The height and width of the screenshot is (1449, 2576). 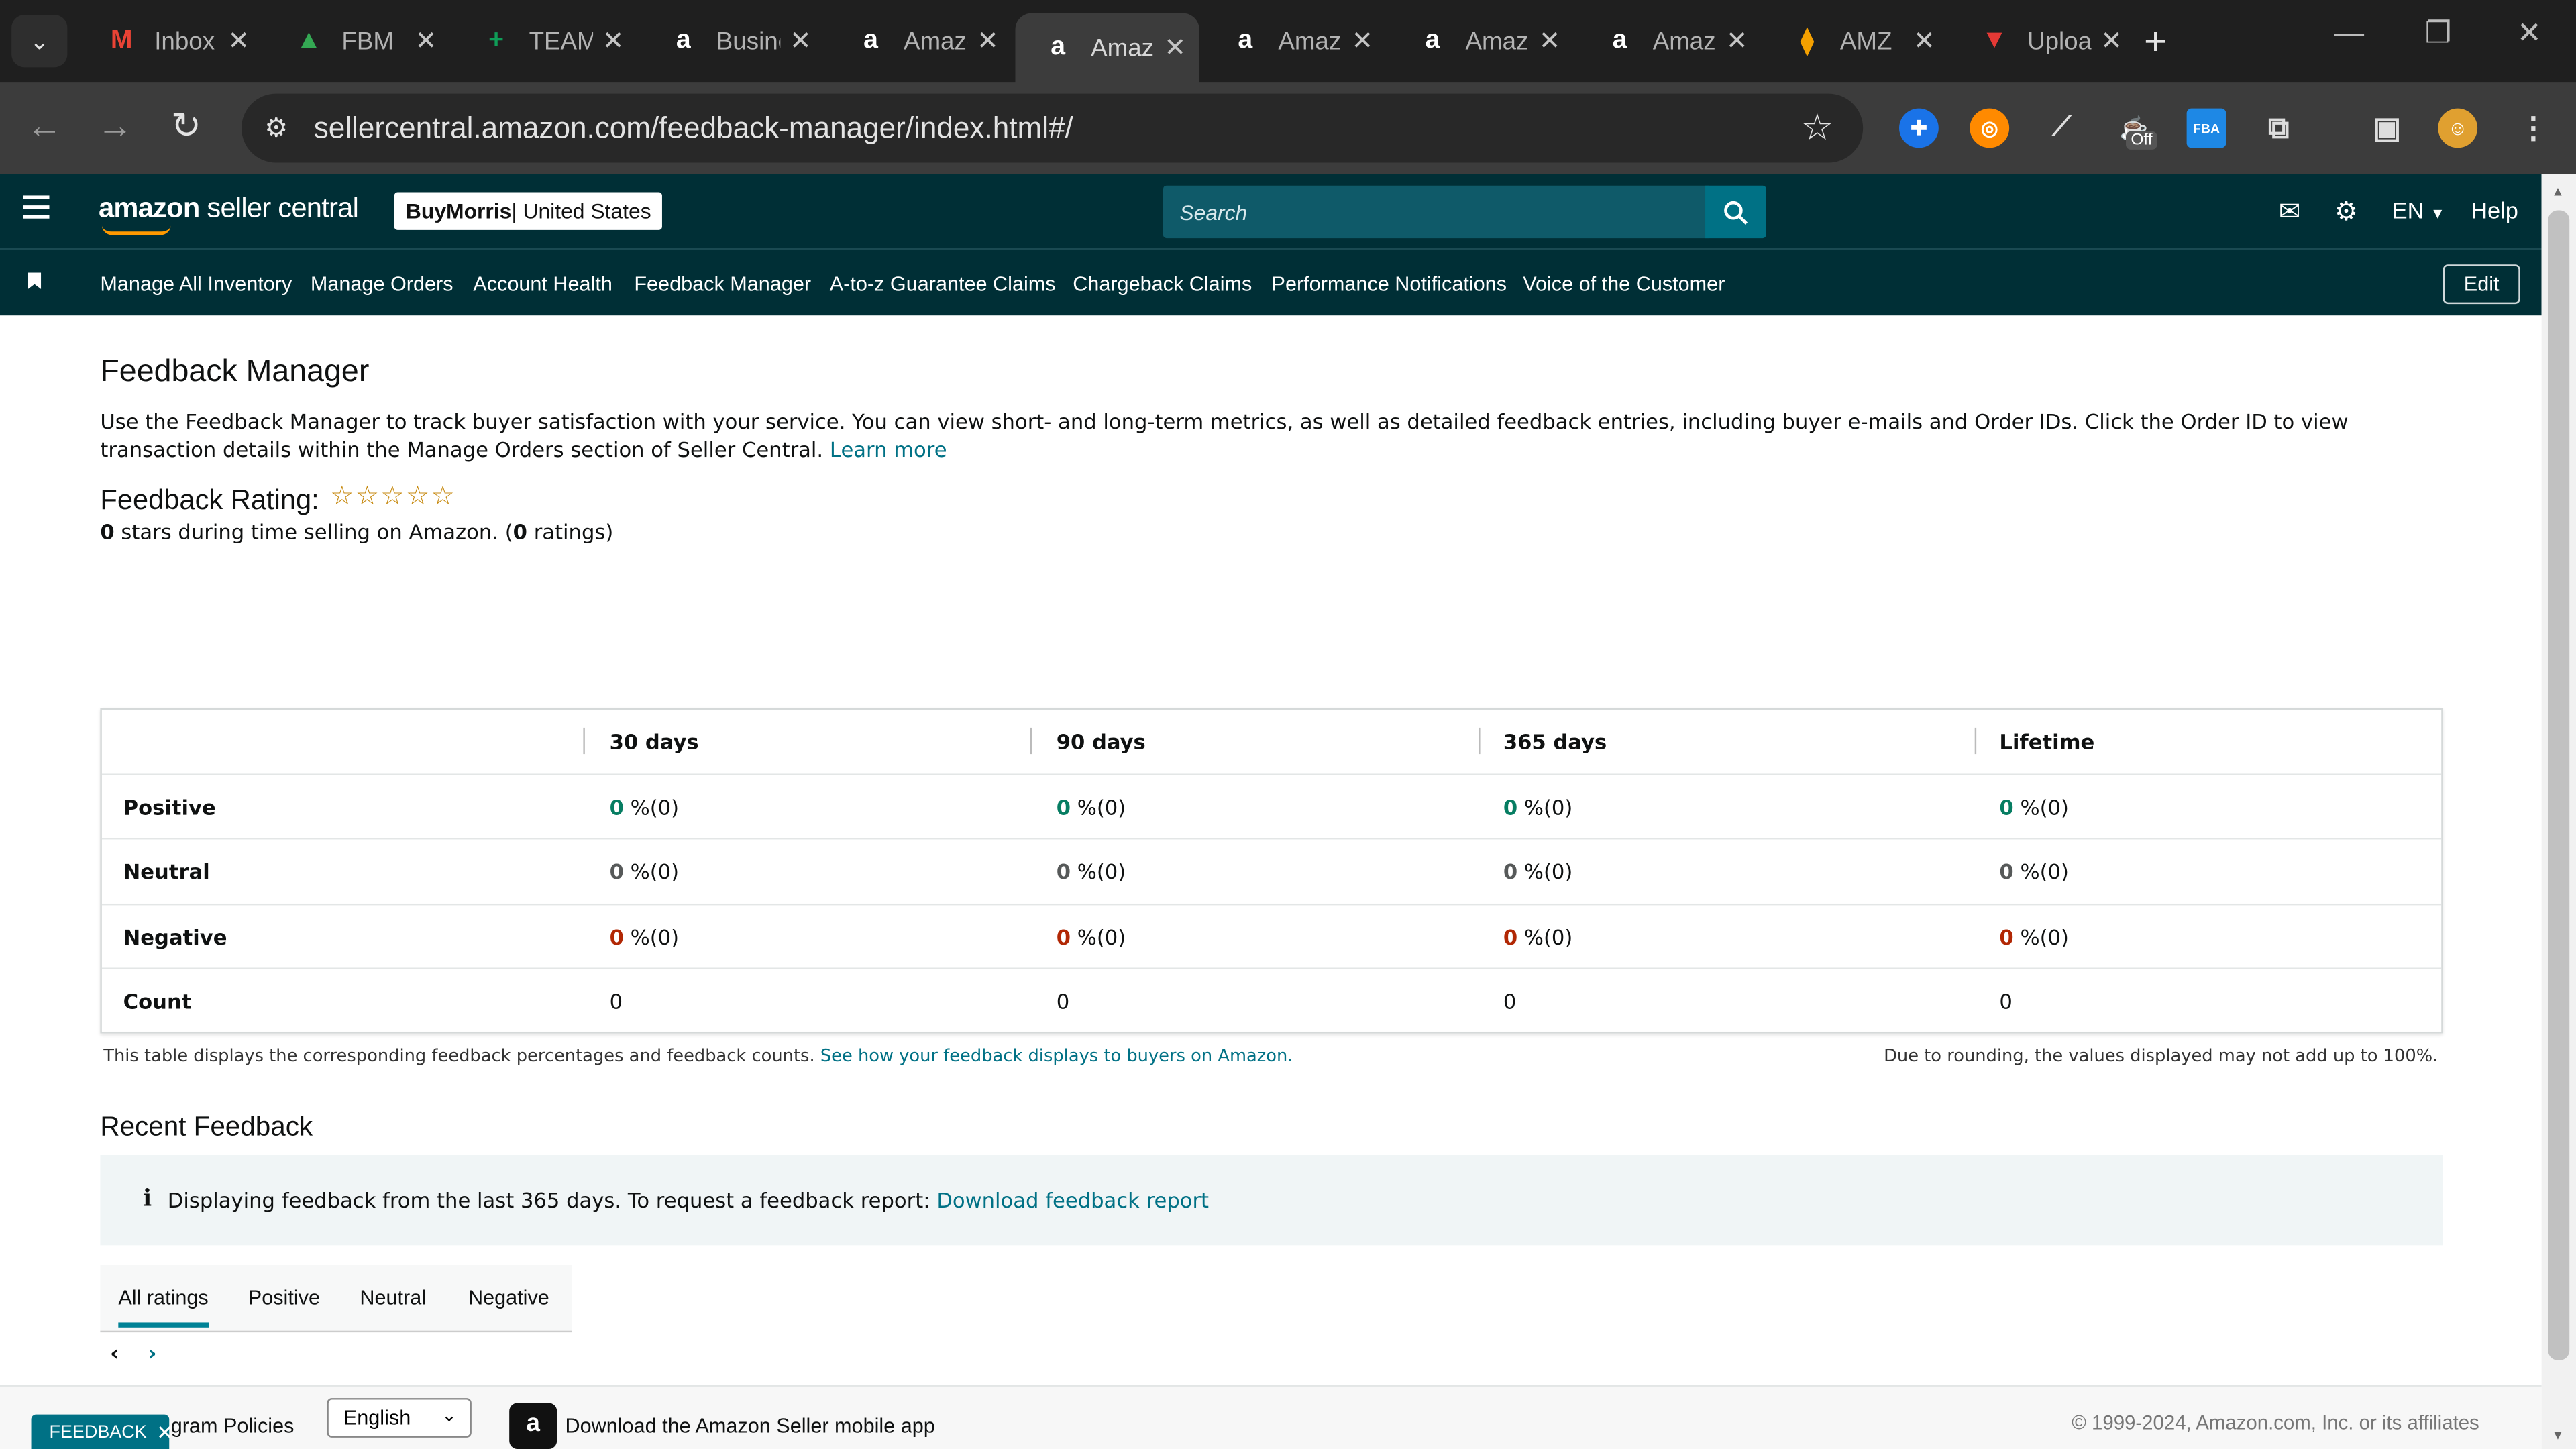 I want to click on browser-tab: ▼ Upload ✕, so click(x=2043, y=41).